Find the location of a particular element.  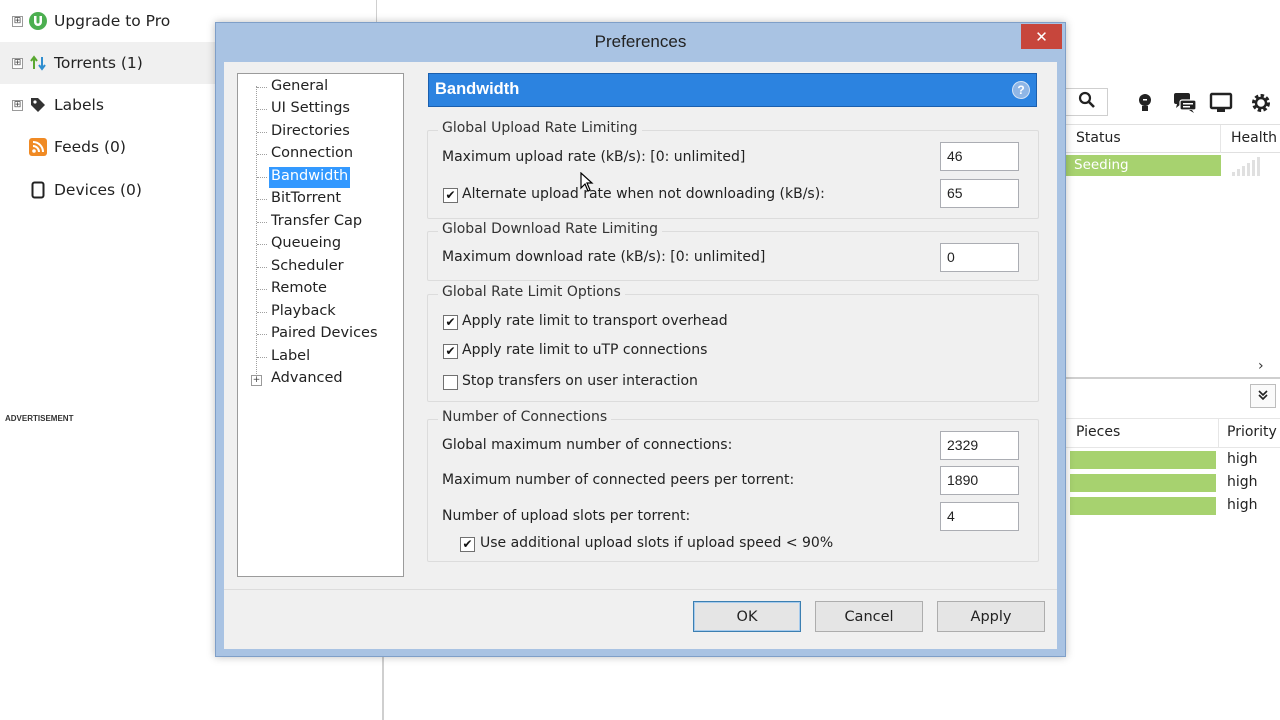

search-button is located at coordinates (1087, 102).